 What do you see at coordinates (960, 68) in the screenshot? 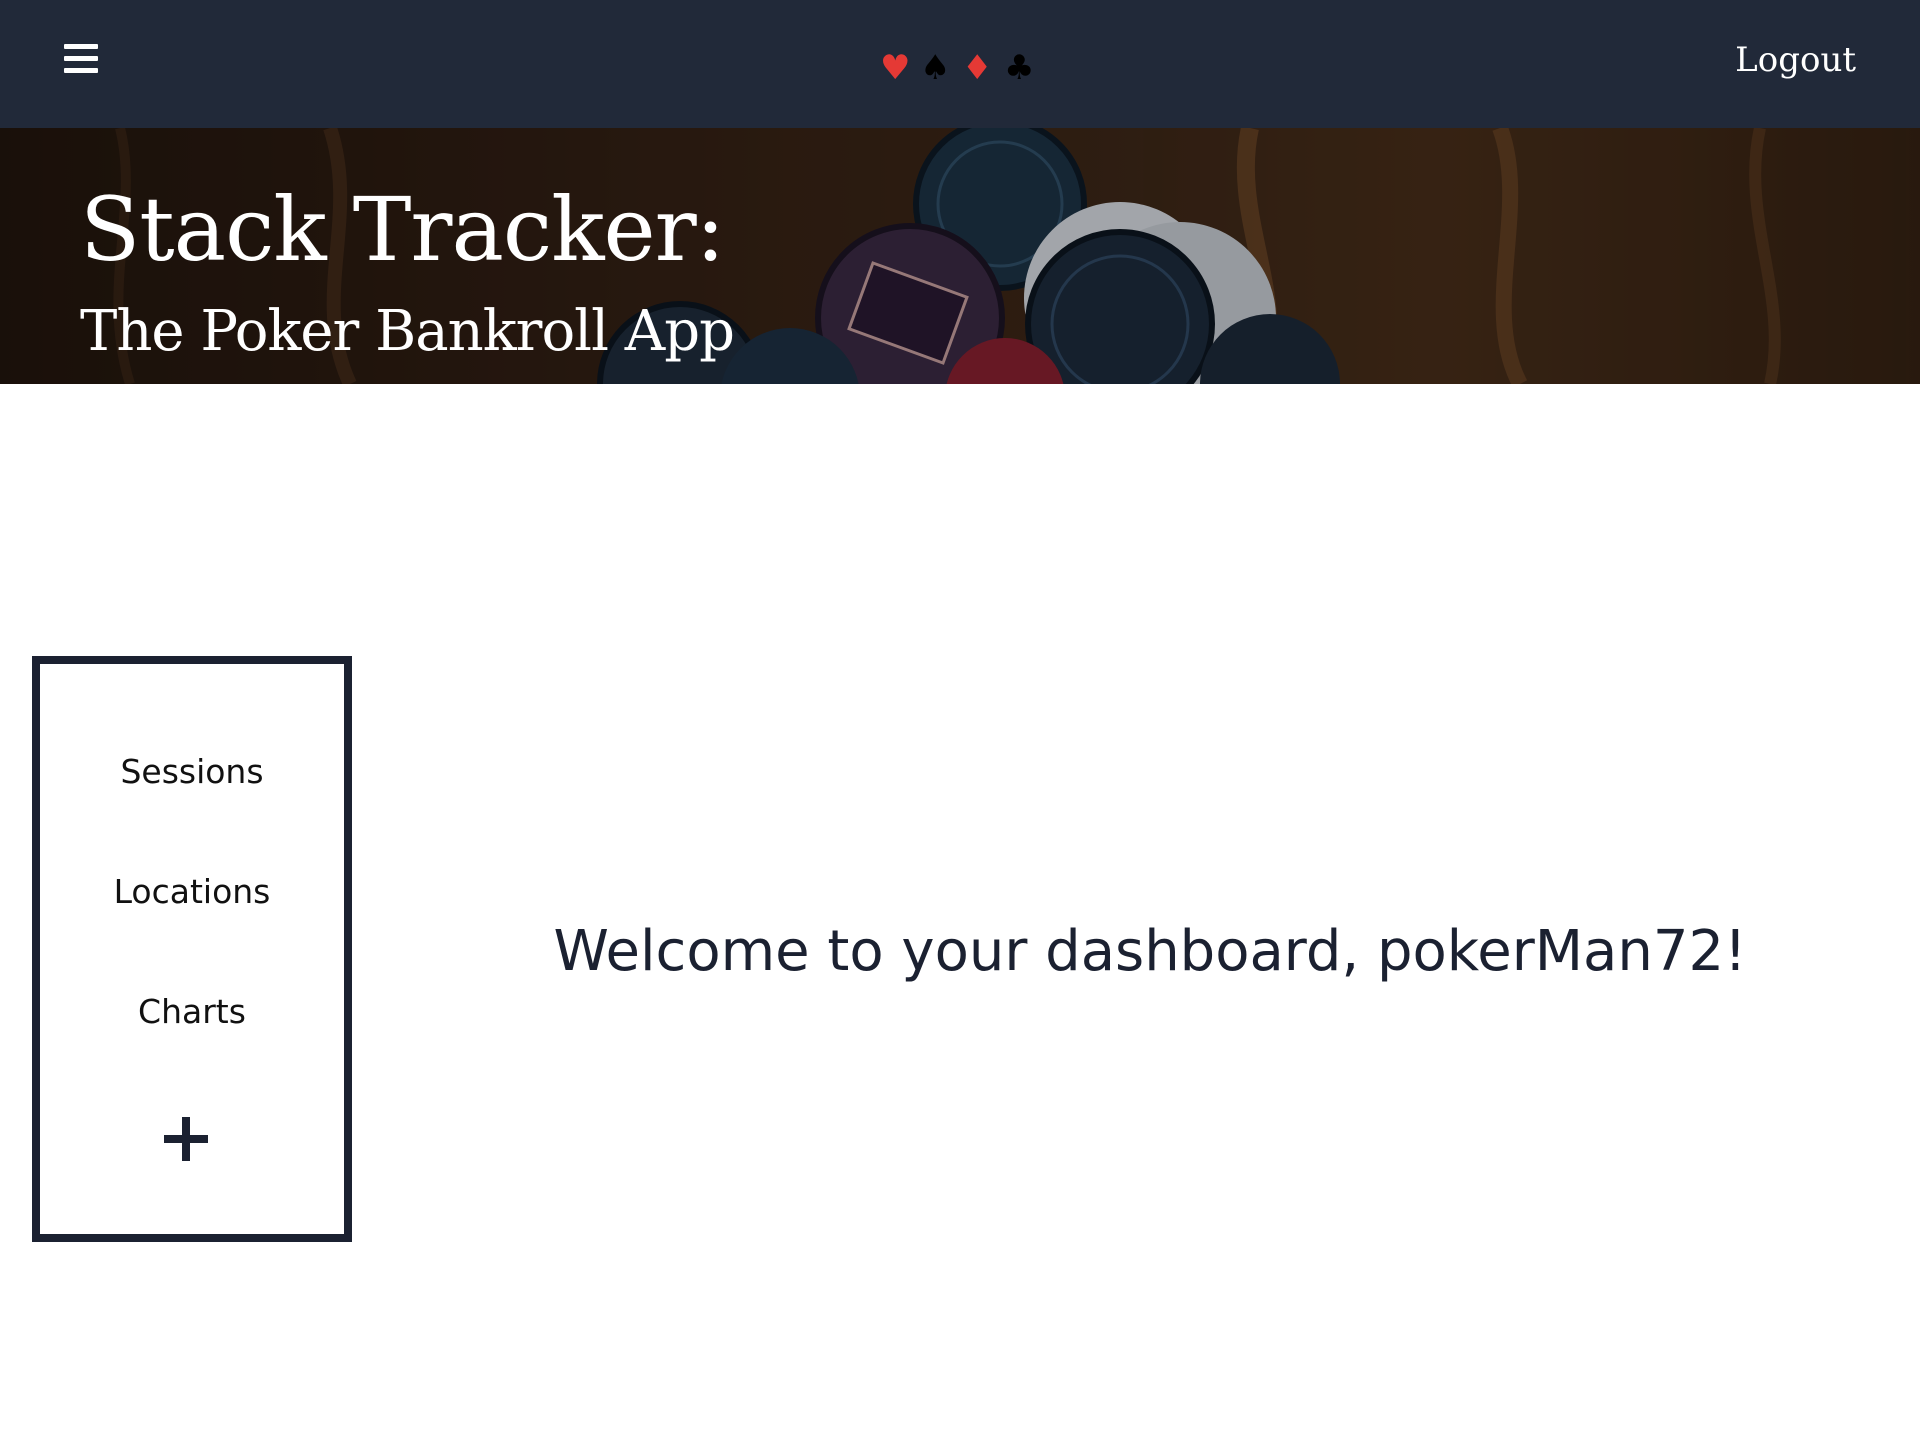
I see `suits-logo: ♥ ♠ ♦ ♣` at bounding box center [960, 68].